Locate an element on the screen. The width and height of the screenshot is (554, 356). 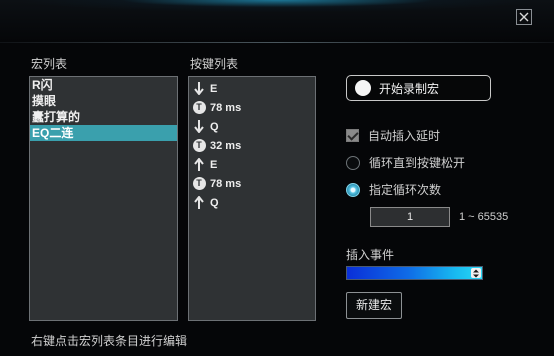
new-macro-button: 新建宏 is located at coordinates (374, 305).